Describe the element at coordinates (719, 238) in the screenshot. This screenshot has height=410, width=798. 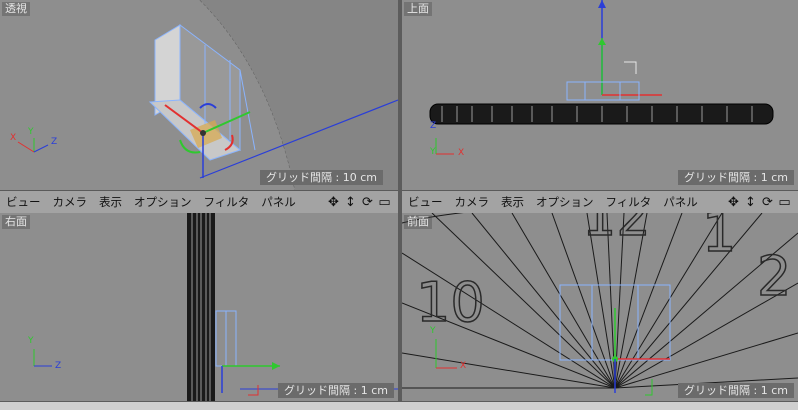
I see `clock-number-1: 1` at that location.